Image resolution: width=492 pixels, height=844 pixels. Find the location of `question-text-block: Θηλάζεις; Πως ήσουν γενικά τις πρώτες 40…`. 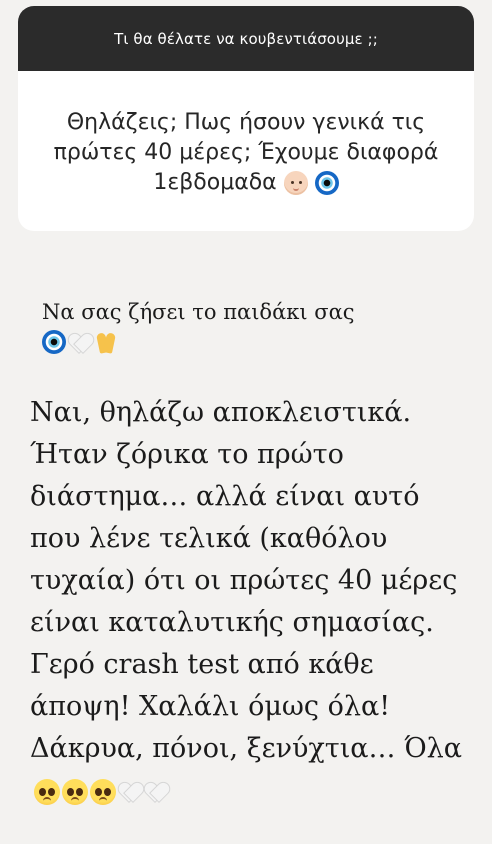

question-text-block: Θηλάζεις; Πως ήσουν γενικά τις πρώτες 40… is located at coordinates (246, 153).